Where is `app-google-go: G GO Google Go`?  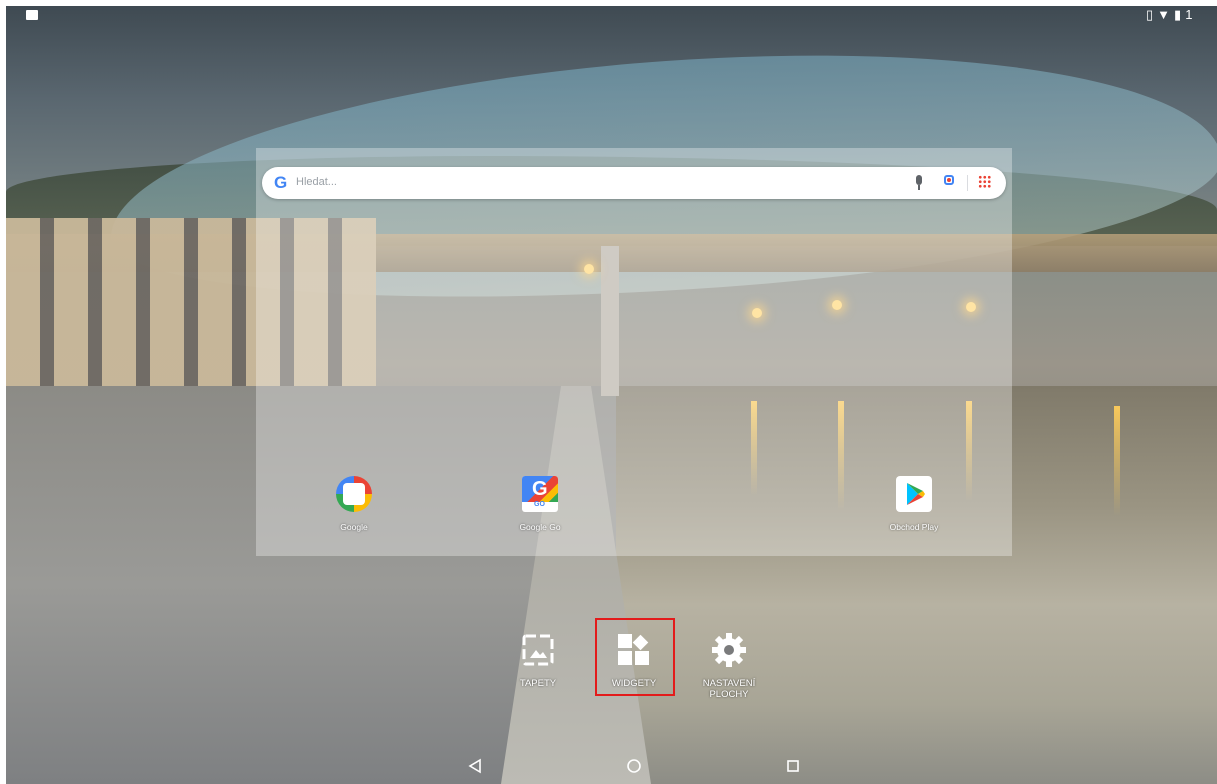 app-google-go: G GO Google Go is located at coordinates (540, 504).